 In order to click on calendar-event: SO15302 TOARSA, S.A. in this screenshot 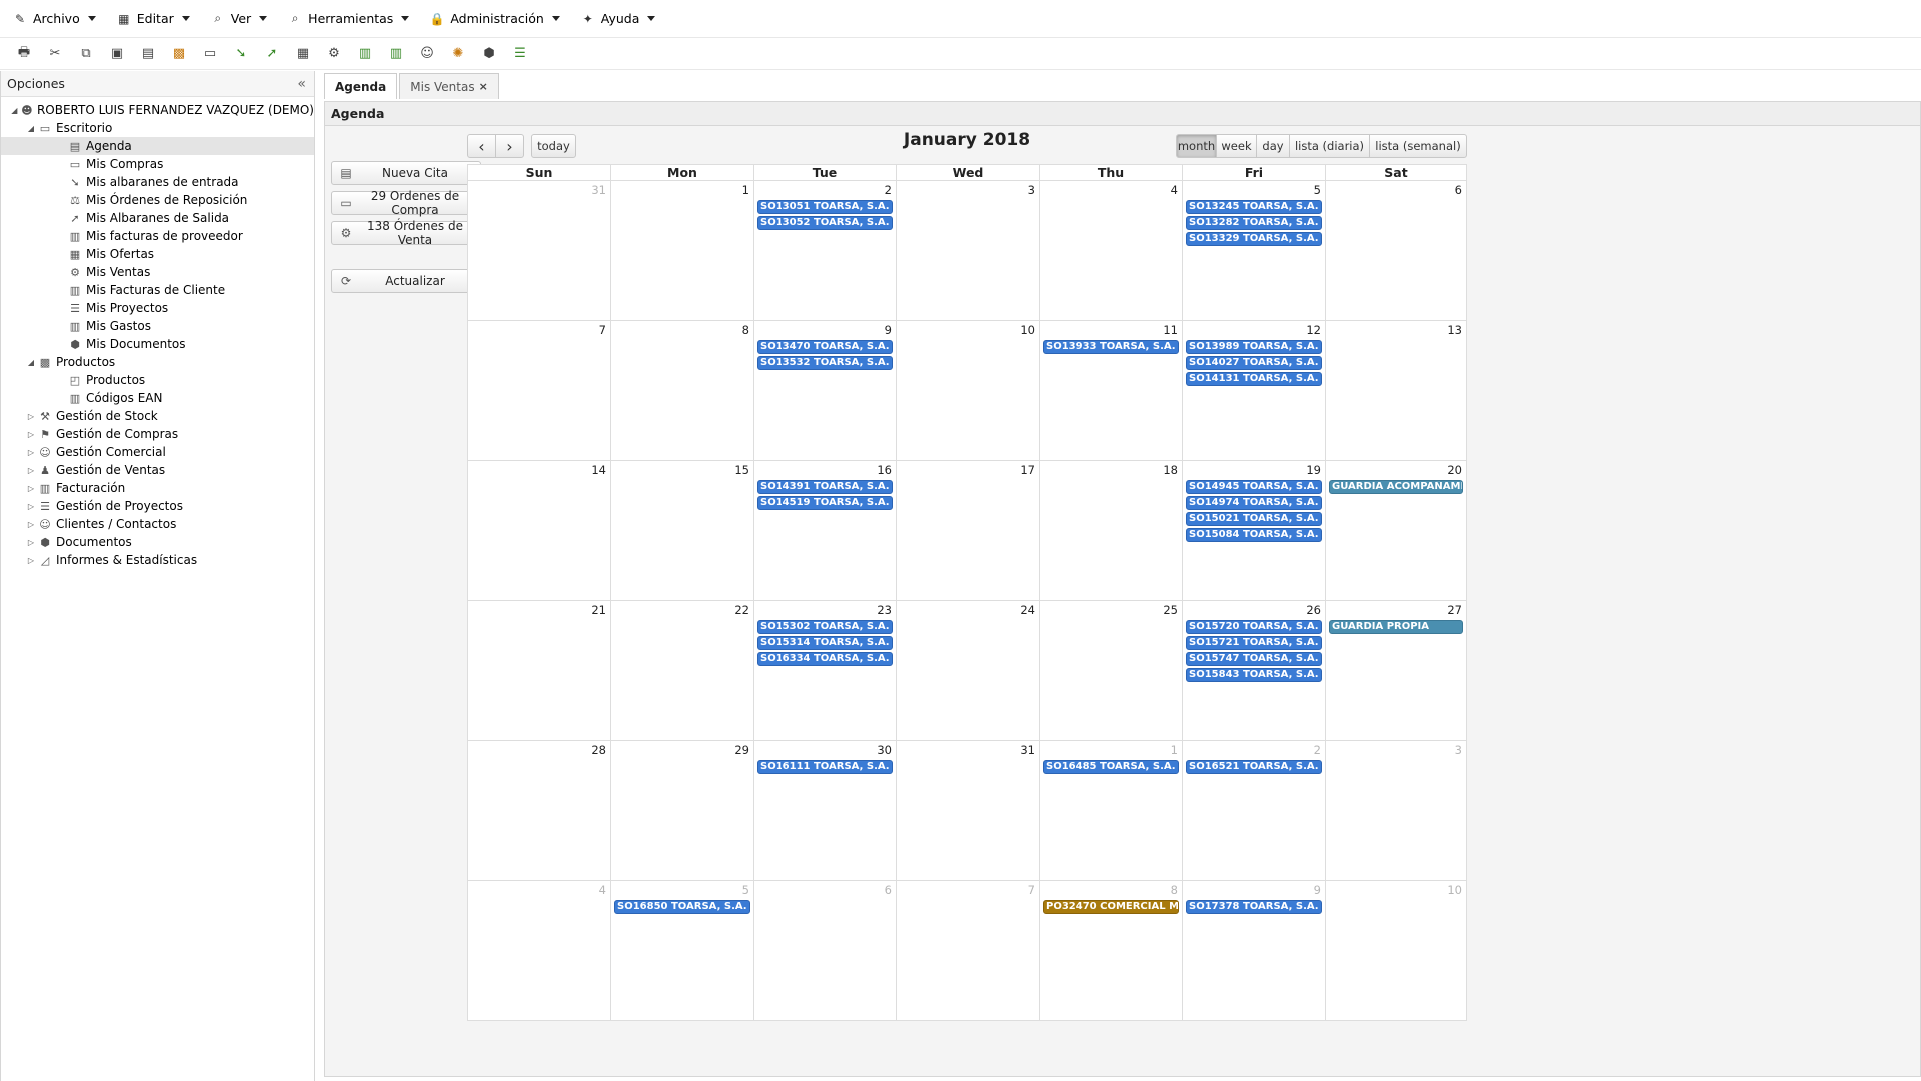, I will do `click(825, 627)`.